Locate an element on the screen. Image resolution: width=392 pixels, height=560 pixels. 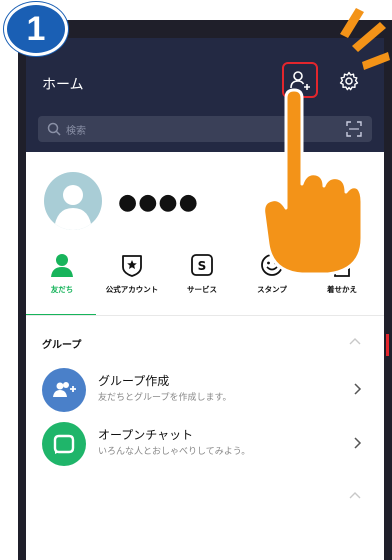
tab-label: 公式アカウント is located at coordinates (132, 289).